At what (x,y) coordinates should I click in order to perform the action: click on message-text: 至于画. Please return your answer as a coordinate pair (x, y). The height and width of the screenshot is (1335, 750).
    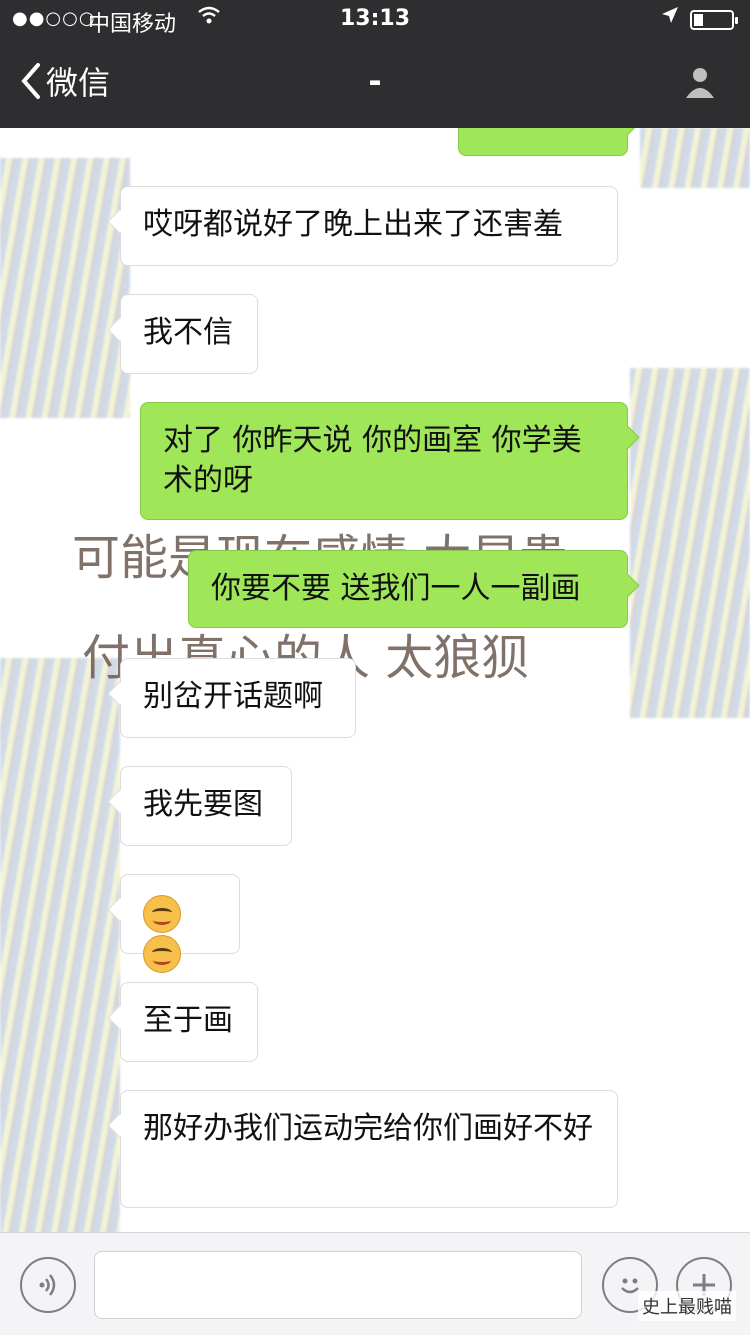
    Looking at the image, I should click on (188, 1020).